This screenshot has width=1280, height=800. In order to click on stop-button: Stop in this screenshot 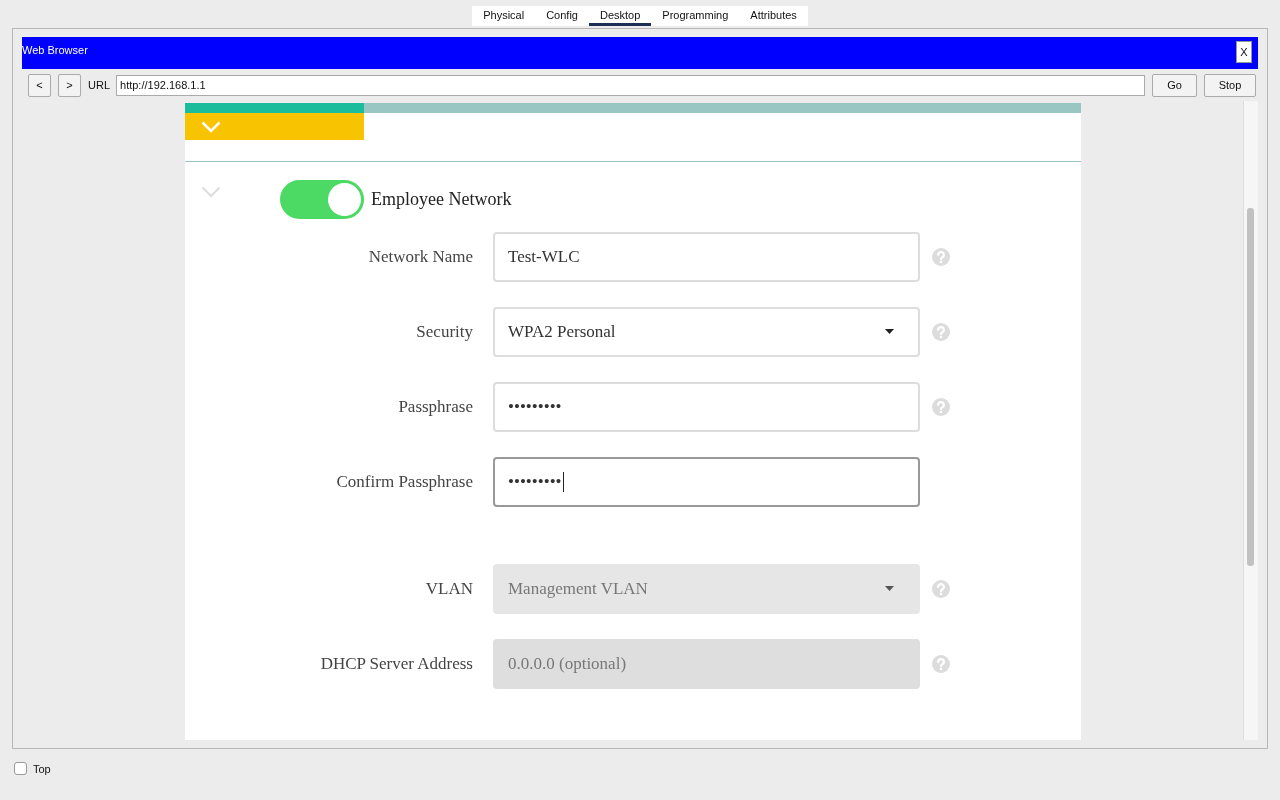, I will do `click(1230, 85)`.